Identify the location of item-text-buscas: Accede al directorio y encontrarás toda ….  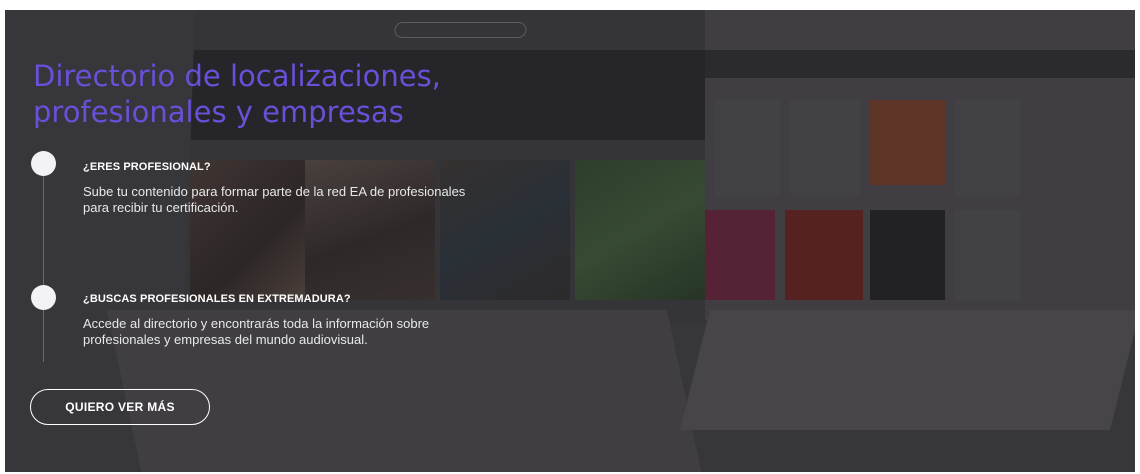
(256, 331).